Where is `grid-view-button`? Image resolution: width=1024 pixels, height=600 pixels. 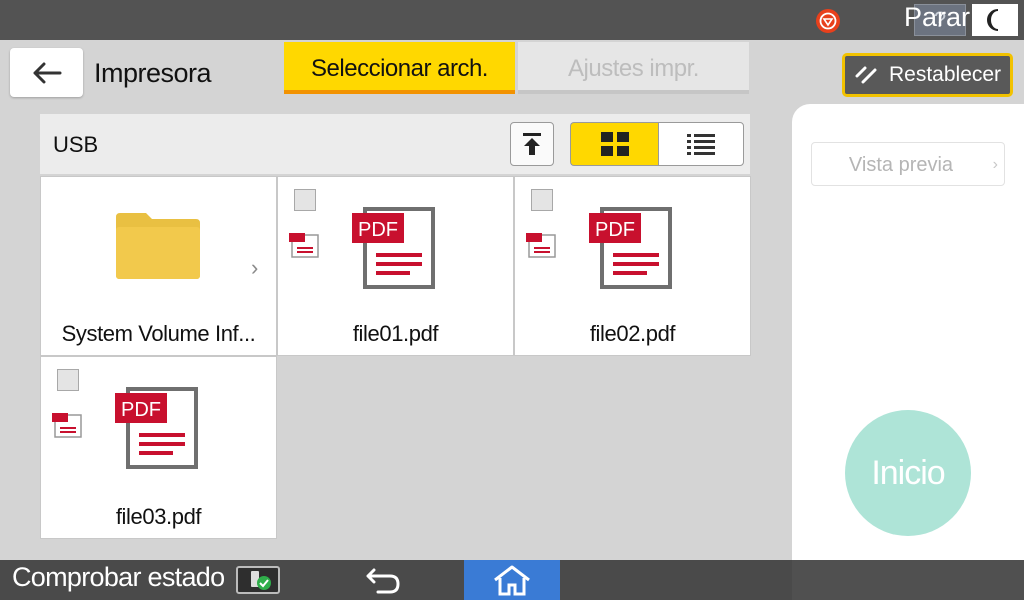 grid-view-button is located at coordinates (614, 144).